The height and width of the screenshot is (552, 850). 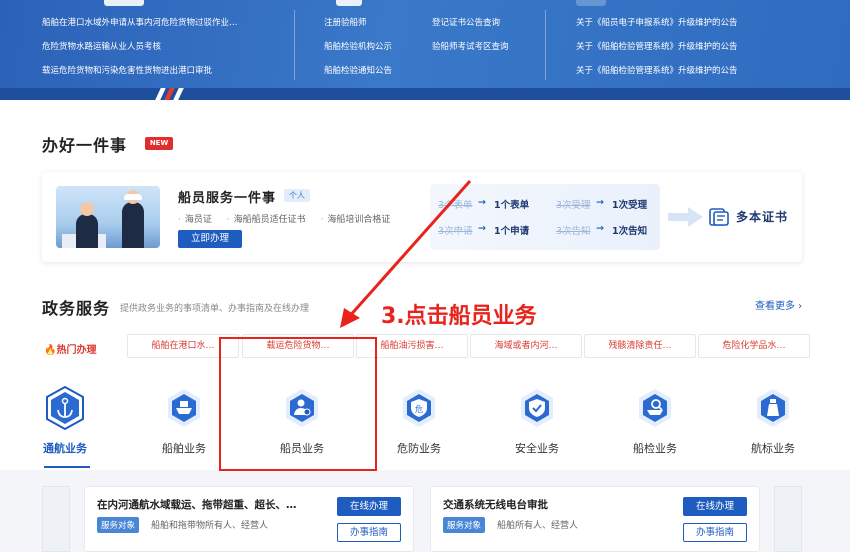 I want to click on tab-safety-business: 安全业务, so click(x=537, y=424).